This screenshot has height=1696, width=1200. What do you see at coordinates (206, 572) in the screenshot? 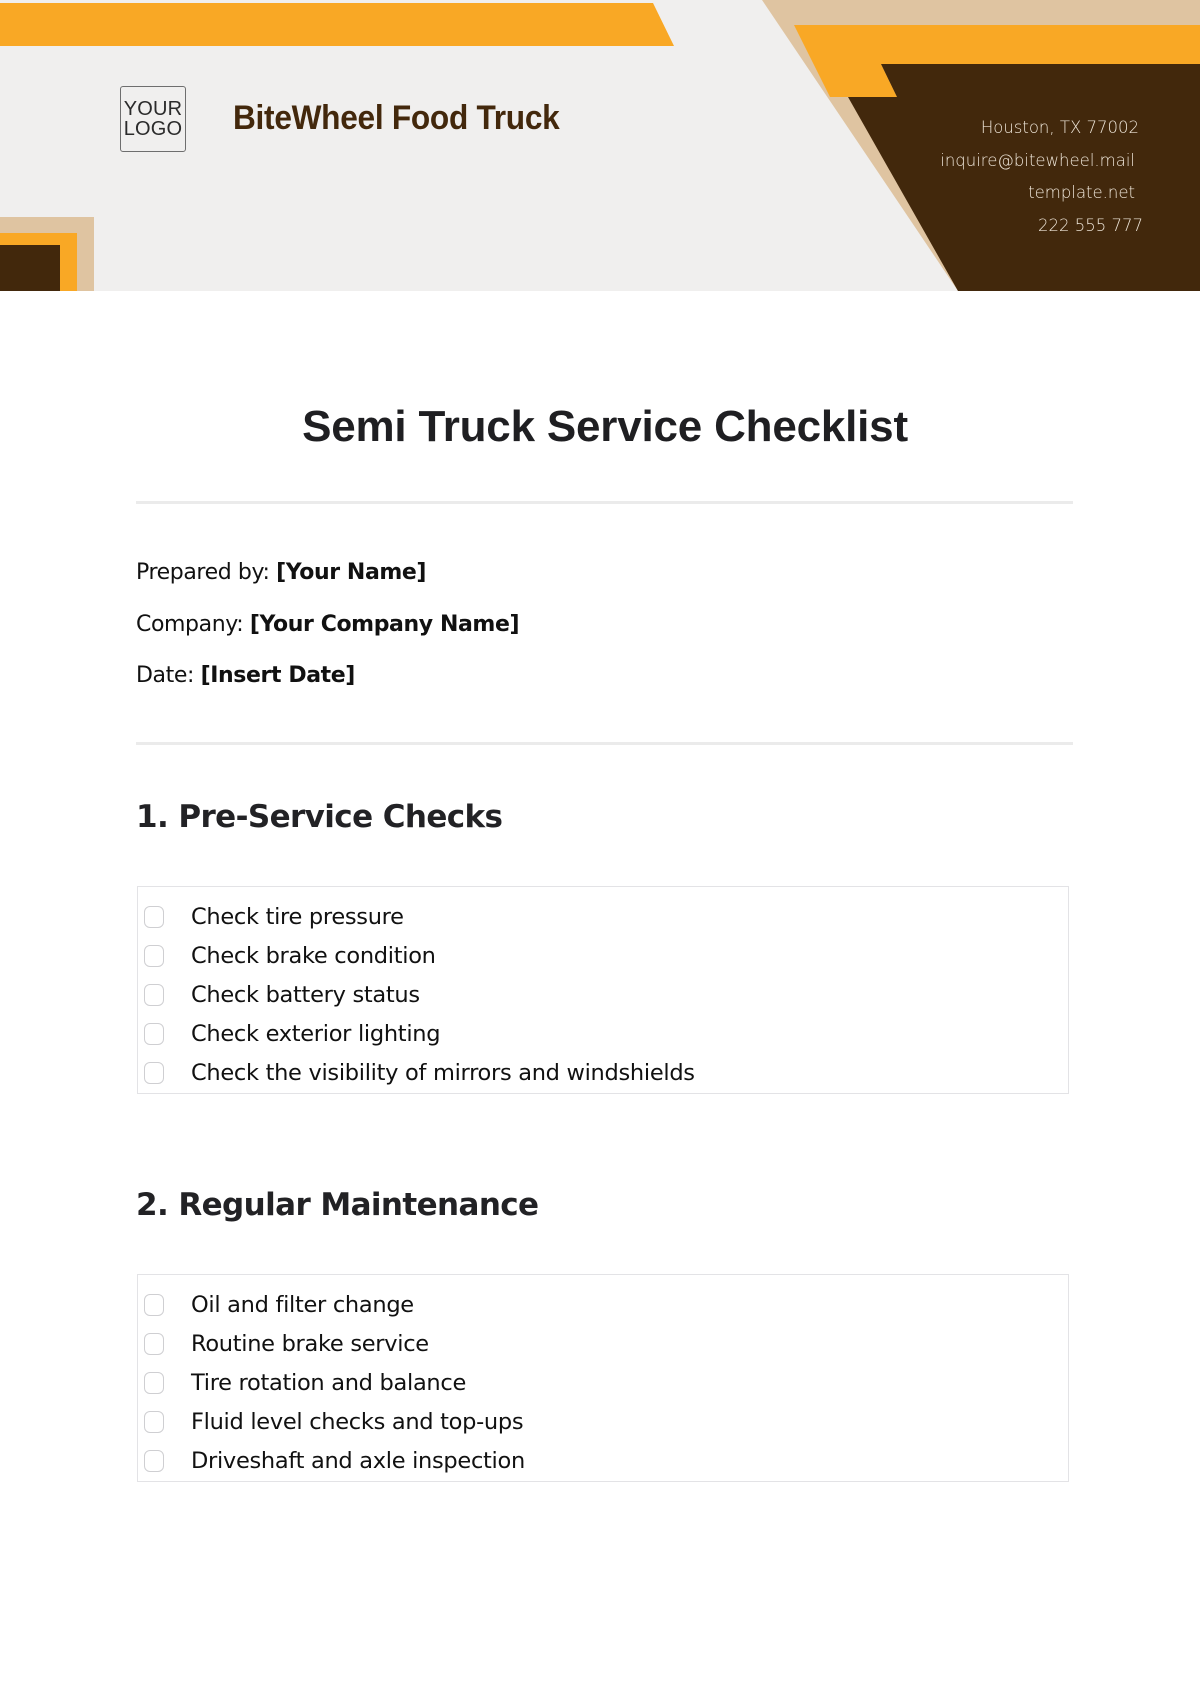
I see `meta-label: Prepared by:` at bounding box center [206, 572].